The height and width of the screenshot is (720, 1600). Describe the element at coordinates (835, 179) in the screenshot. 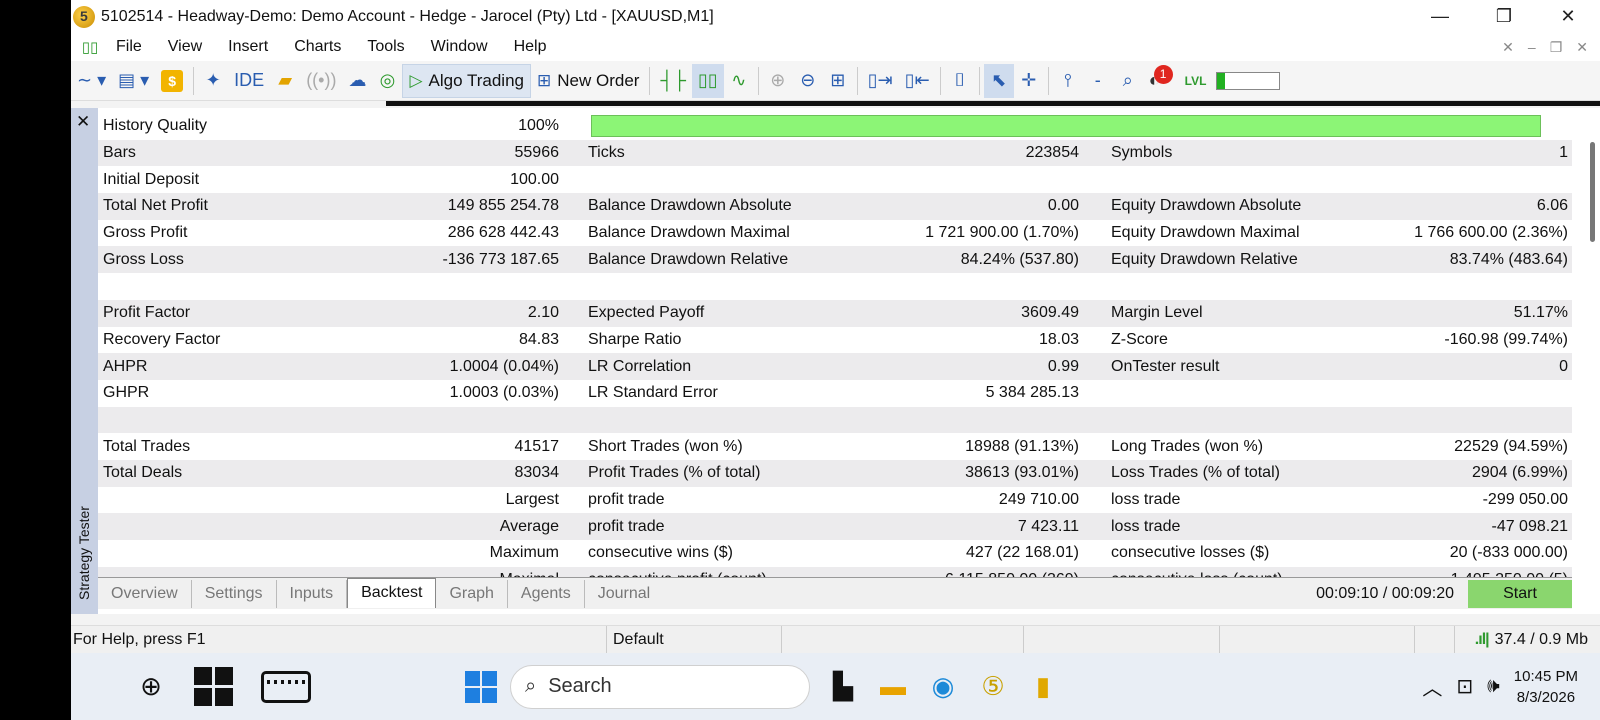

I see `report-row: Initial Deposit 100.00` at that location.